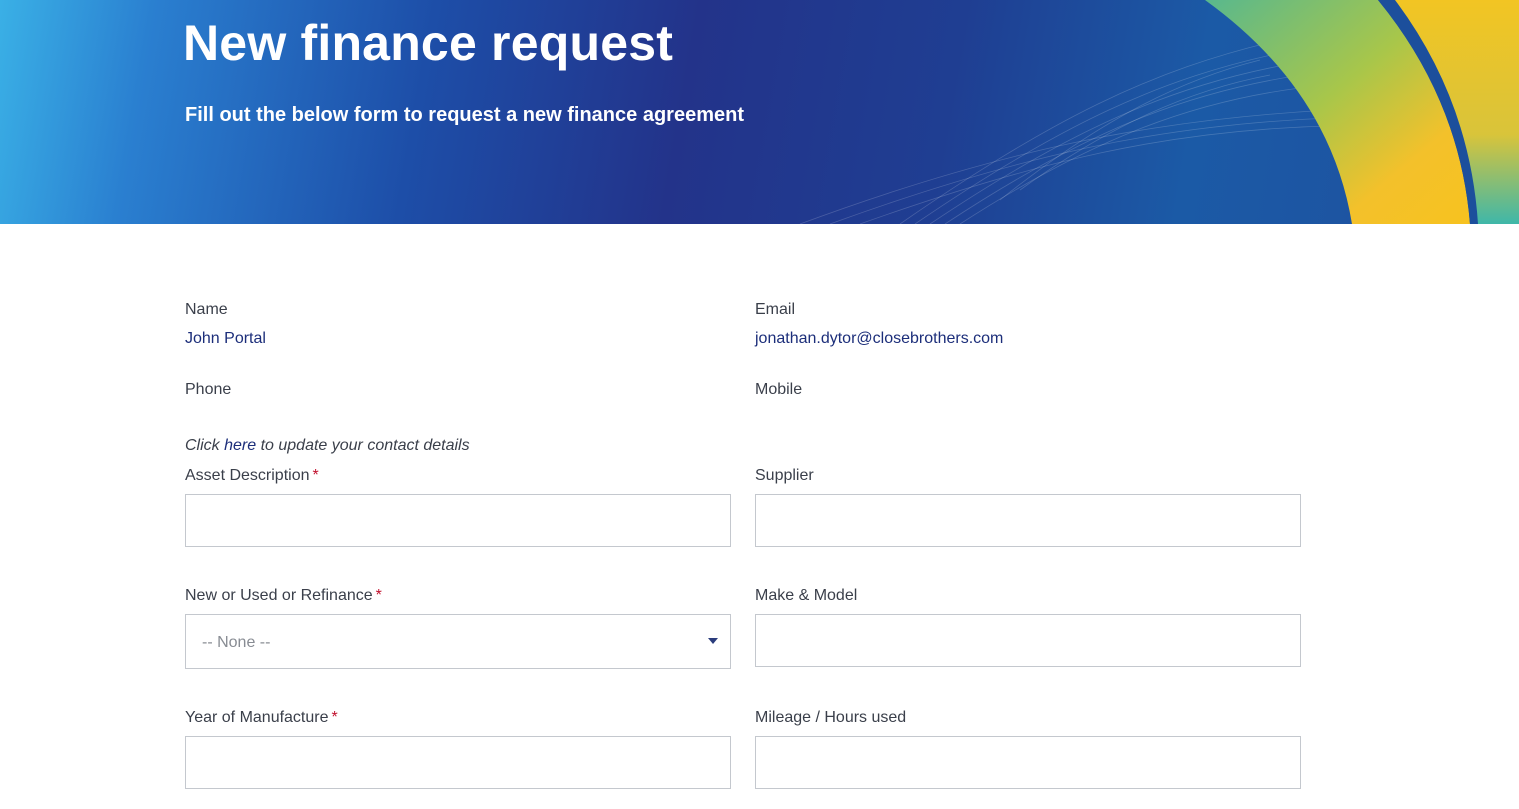  What do you see at coordinates (205, 445) in the screenshot?
I see `update-contact-prefix: Click` at bounding box center [205, 445].